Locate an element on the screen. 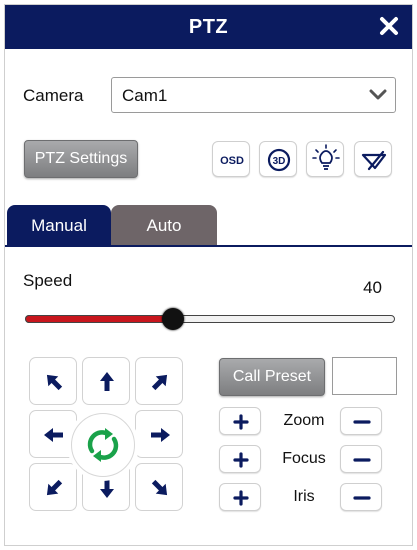 This screenshot has height=550, width=417. speed-slider is located at coordinates (210, 319).